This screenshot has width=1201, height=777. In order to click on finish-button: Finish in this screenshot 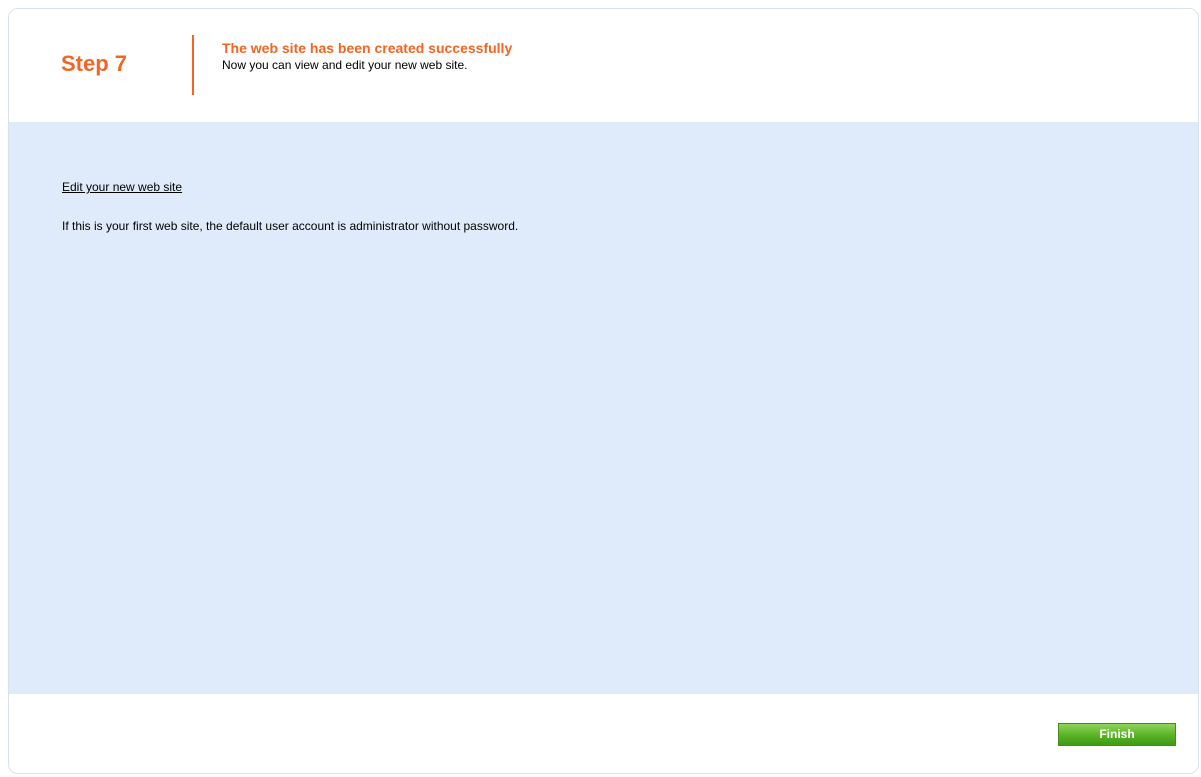, I will do `click(1117, 734)`.